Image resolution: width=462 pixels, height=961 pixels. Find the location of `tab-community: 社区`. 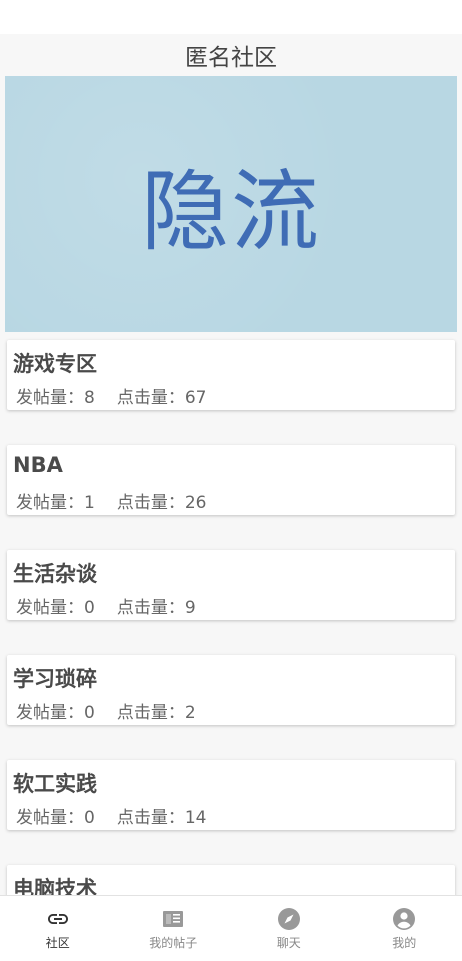

tab-community: 社区 is located at coordinates (58, 928).